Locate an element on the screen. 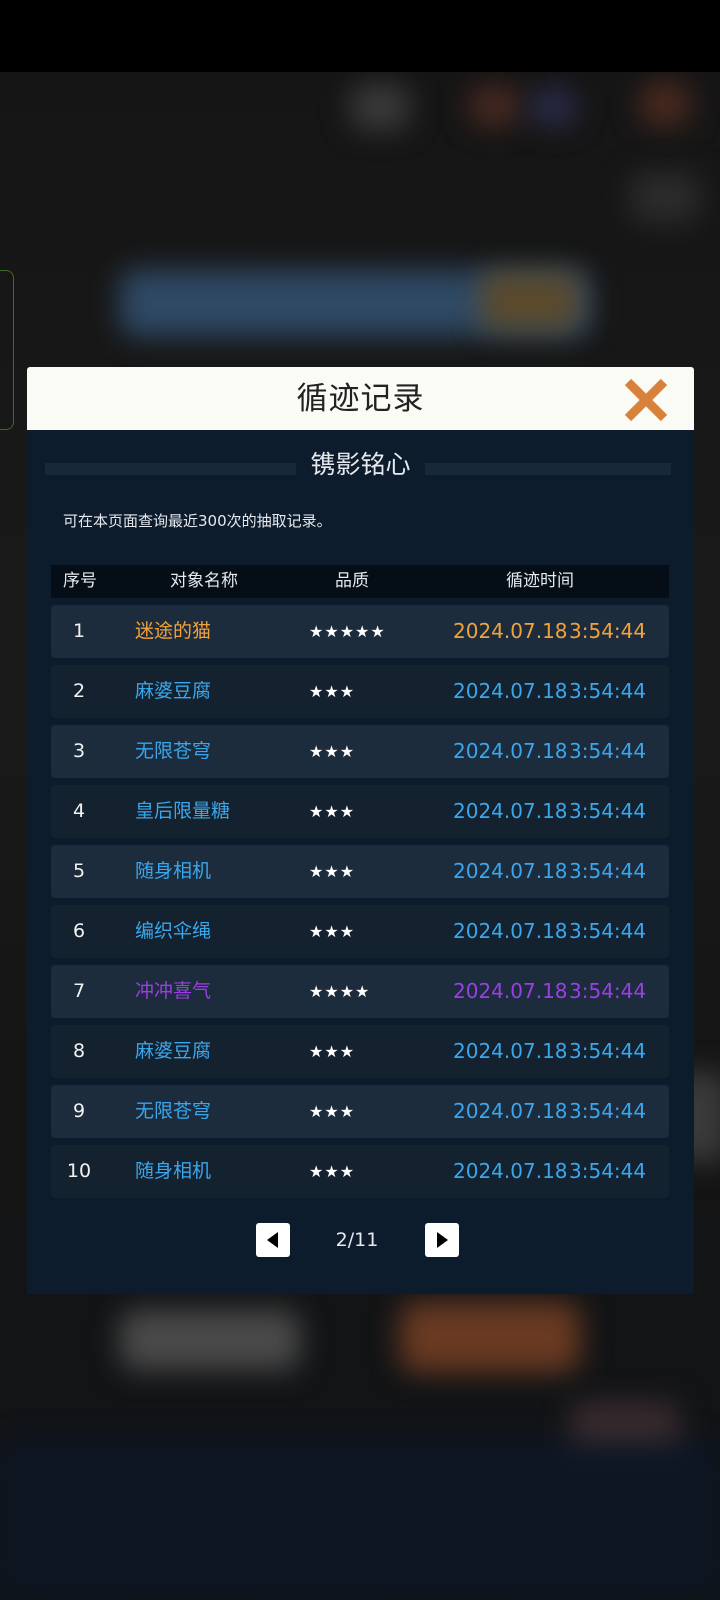 This screenshot has width=720, height=1600. page-indicator: 2/11 is located at coordinates (357, 1240).